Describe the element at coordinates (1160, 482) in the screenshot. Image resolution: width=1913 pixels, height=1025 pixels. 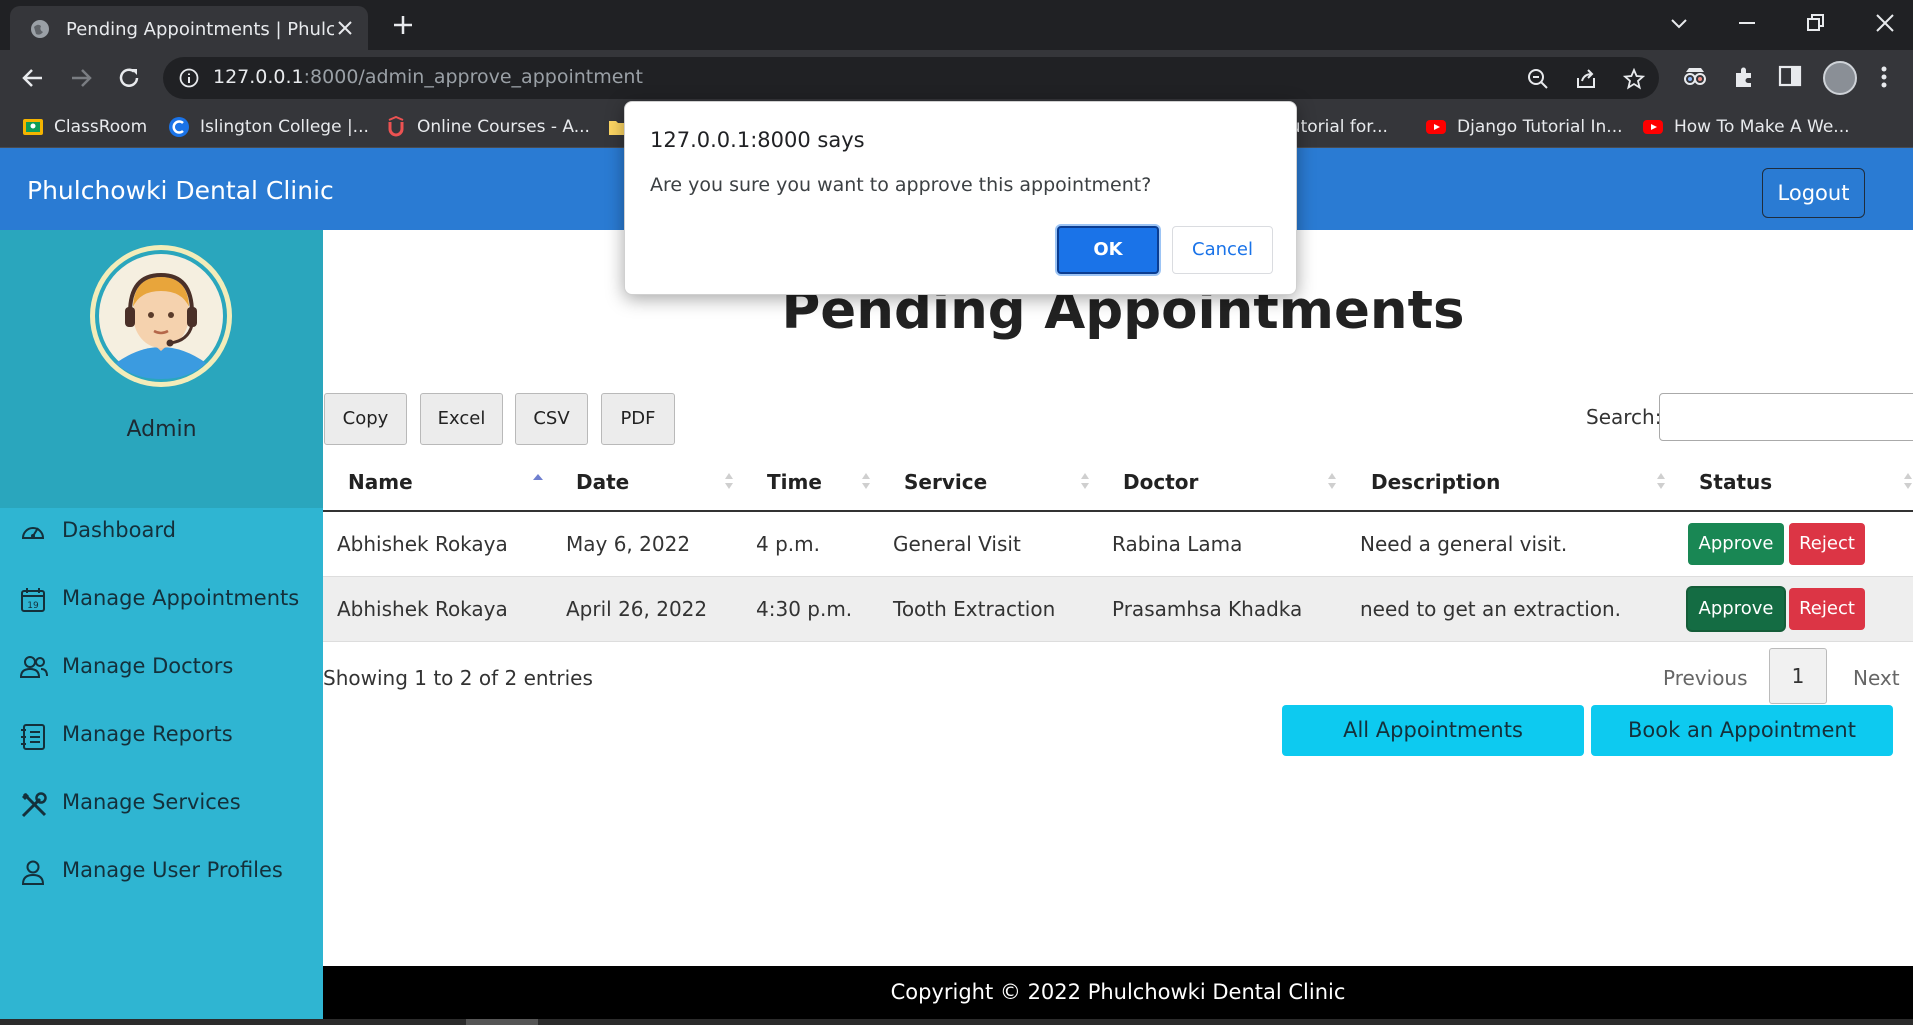
I see `column-header-doctor: Doctor` at that location.